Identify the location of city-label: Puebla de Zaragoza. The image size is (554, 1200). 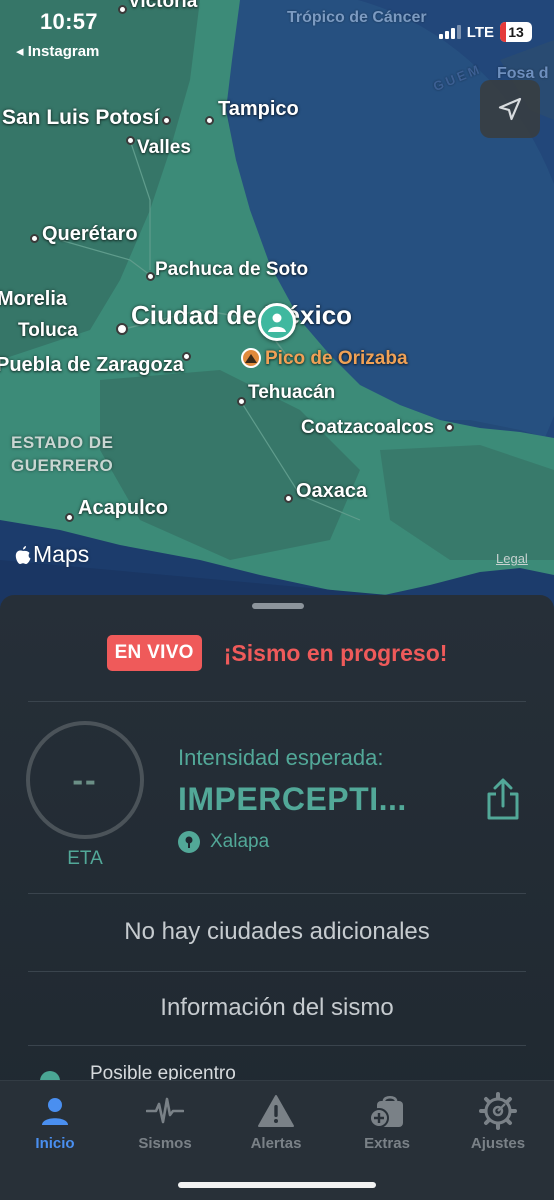
(92, 365).